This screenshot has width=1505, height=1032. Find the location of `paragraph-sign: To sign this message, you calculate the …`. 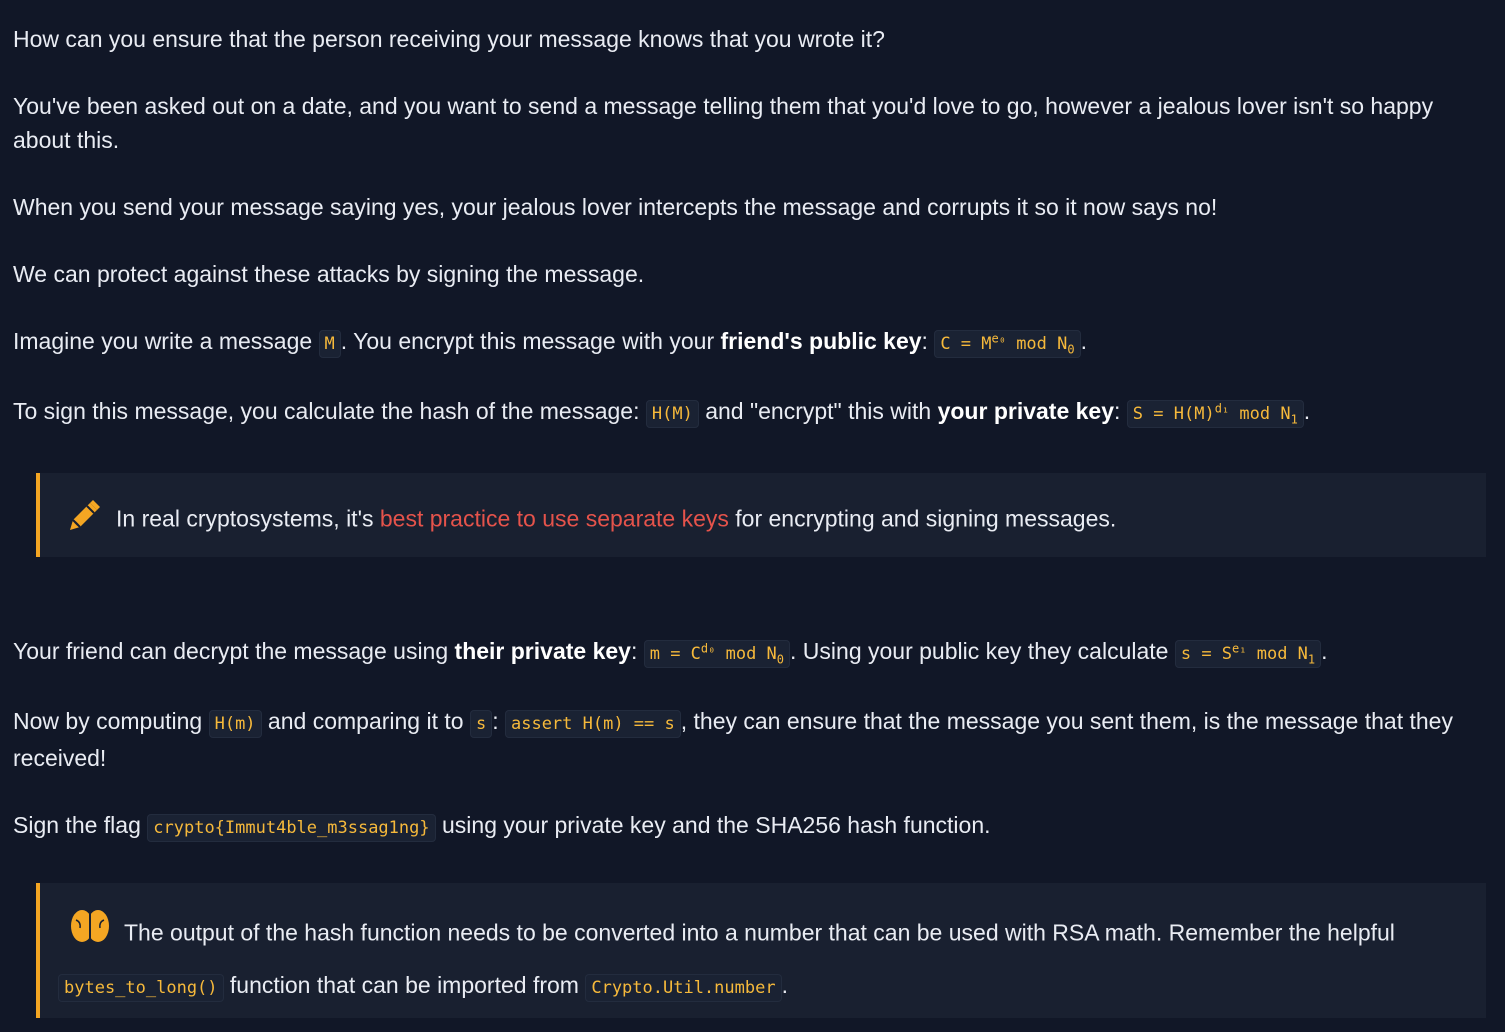

paragraph-sign: To sign this message, you calculate the … is located at coordinates (662, 413).